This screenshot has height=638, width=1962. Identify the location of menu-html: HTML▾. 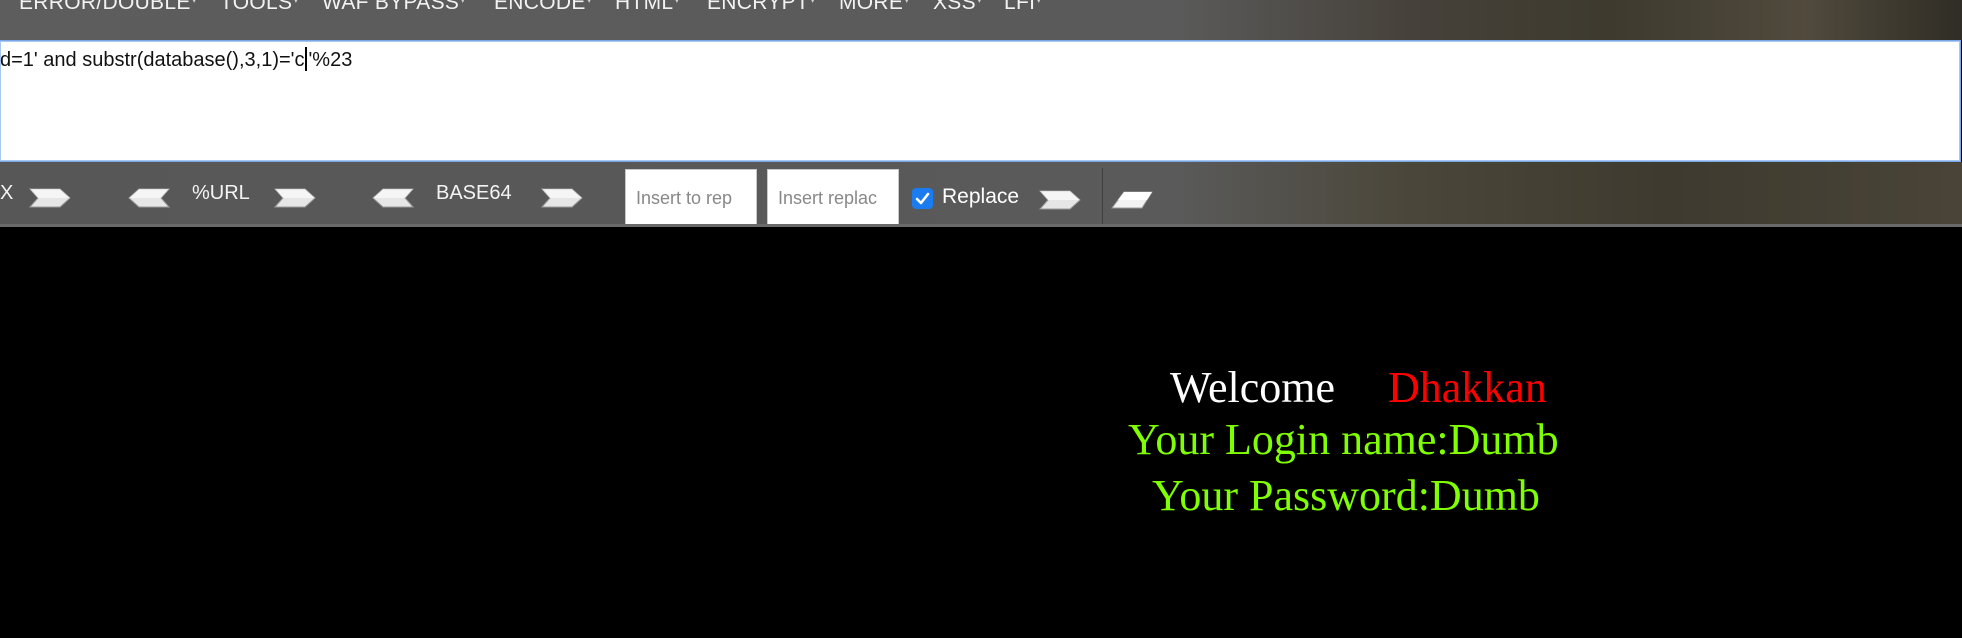
(647, 7).